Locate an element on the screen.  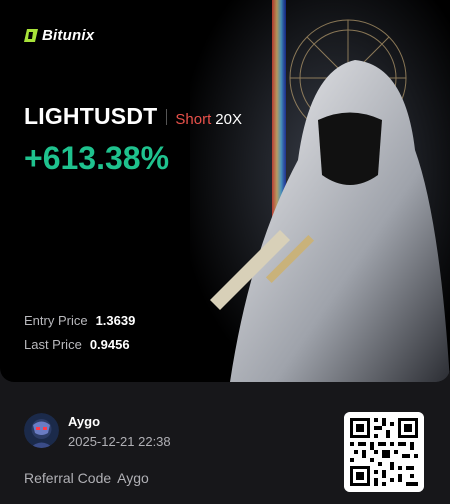
username: Aygo is located at coordinates (84, 421).